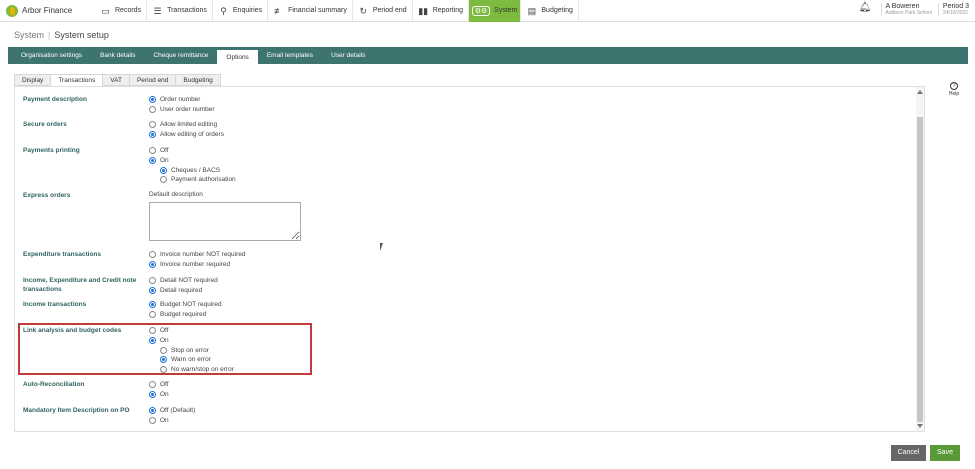  Describe the element at coordinates (29, 35) in the screenshot. I see `breadcrumb-root: System` at that location.